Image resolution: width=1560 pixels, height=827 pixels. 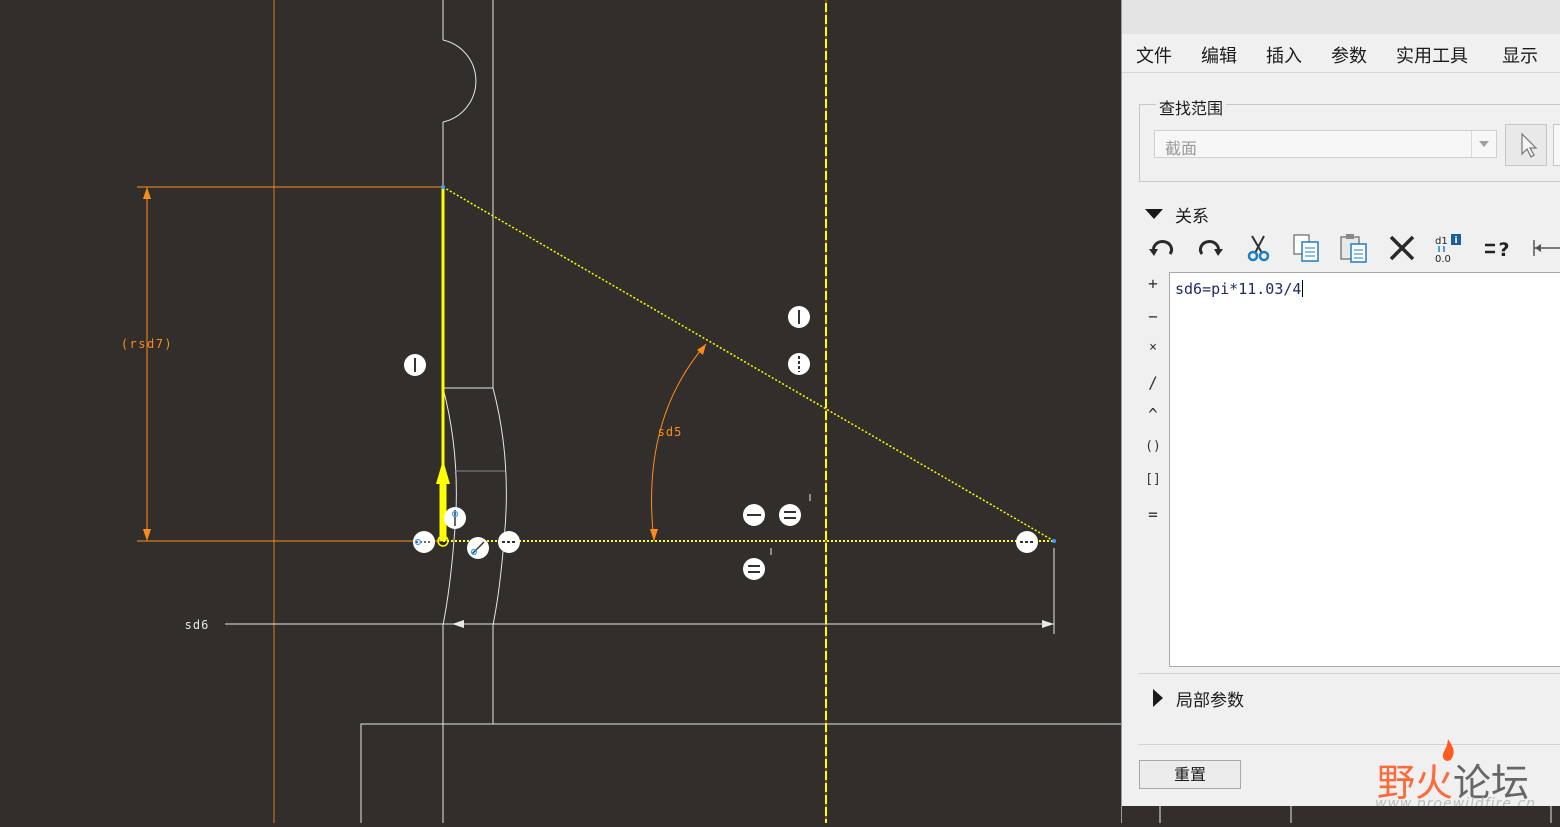 I want to click on canvas-bottom-strip, so click(x=1341, y=814).